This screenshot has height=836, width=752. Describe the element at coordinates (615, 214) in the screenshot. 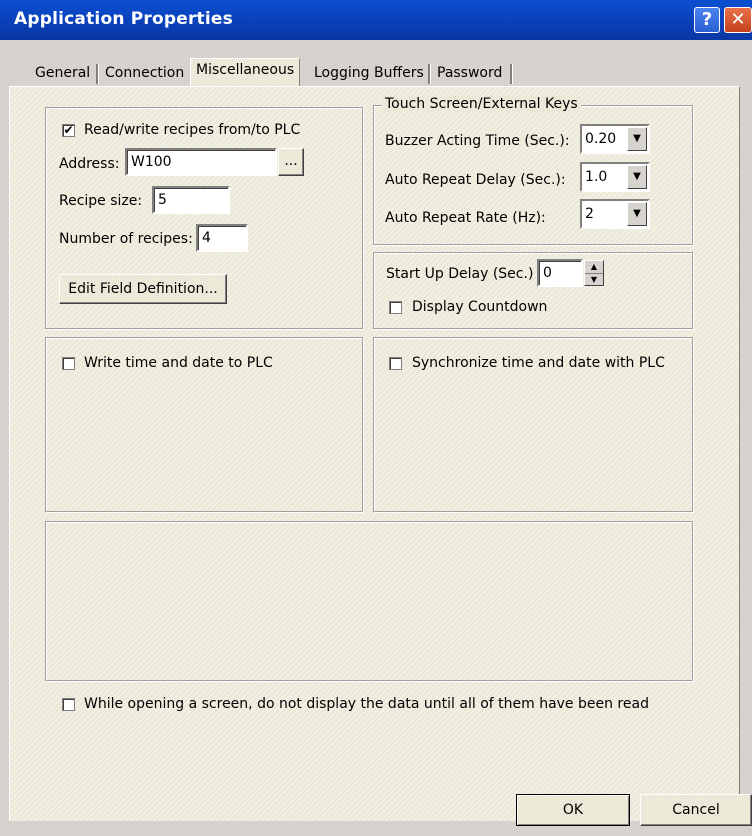

I see `auto-repeat-rate-select: 2 ▼` at that location.